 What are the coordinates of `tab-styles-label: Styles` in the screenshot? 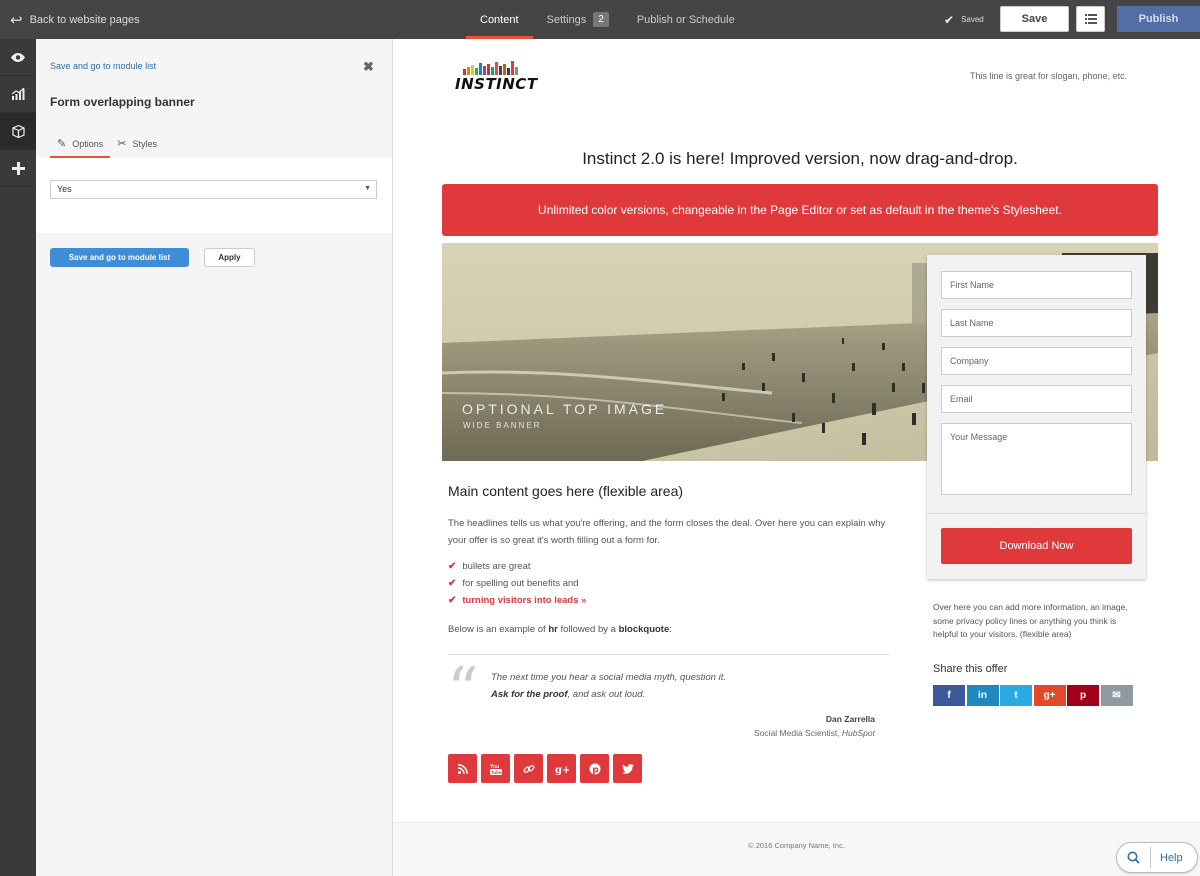 It's located at (144, 143).